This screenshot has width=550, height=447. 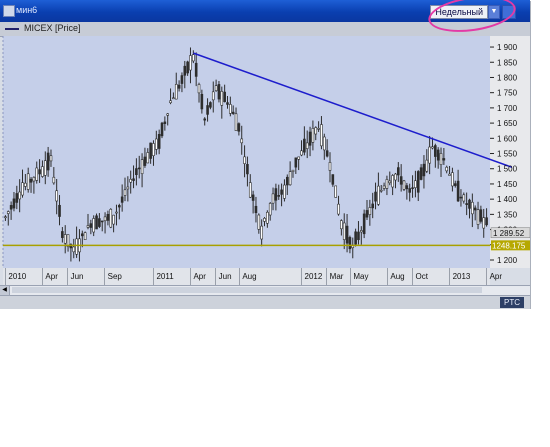 I want to click on x-tick-label: Oct, so click(x=422, y=276).